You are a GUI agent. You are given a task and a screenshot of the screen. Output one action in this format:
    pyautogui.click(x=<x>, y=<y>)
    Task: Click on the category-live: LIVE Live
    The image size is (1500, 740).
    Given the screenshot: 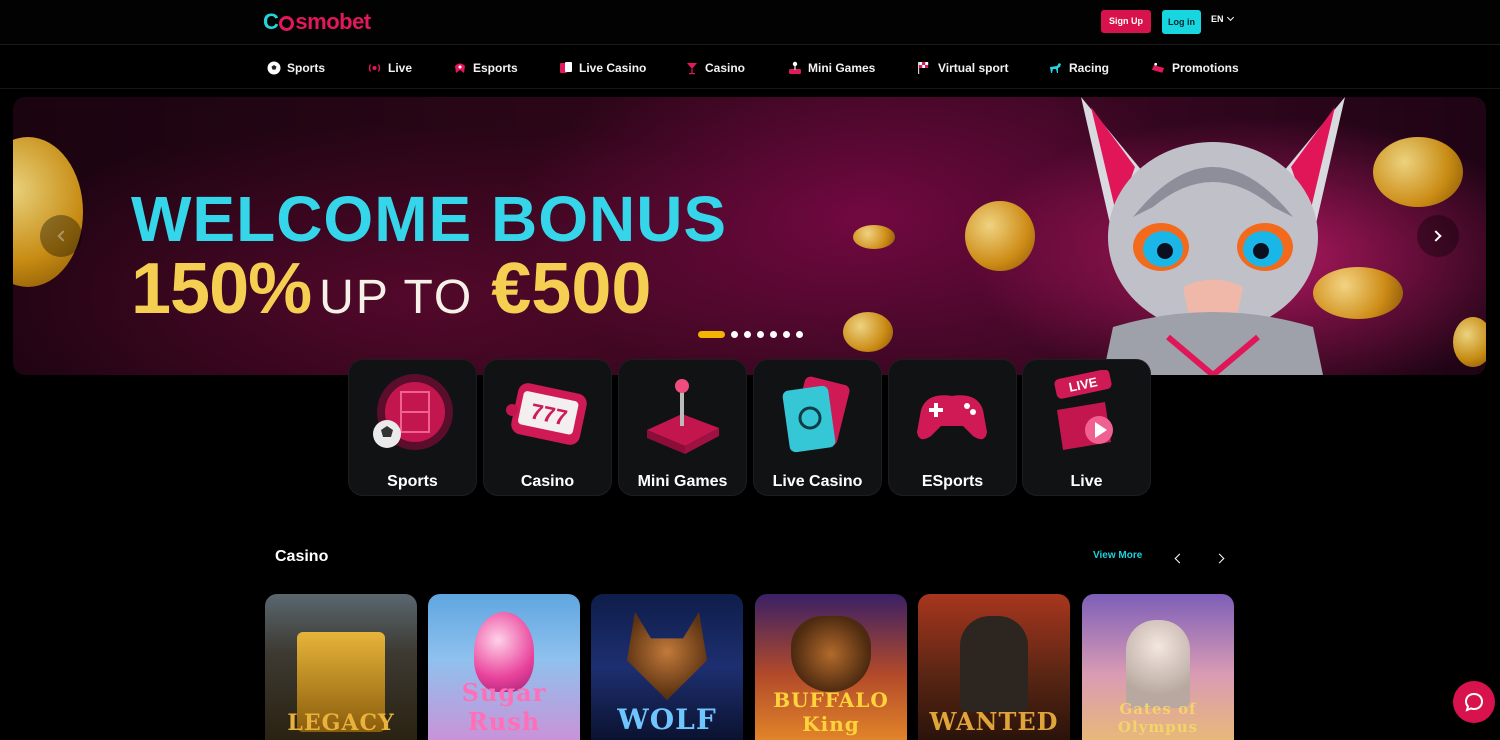 What is the action you would take?
    pyautogui.click(x=1086, y=427)
    